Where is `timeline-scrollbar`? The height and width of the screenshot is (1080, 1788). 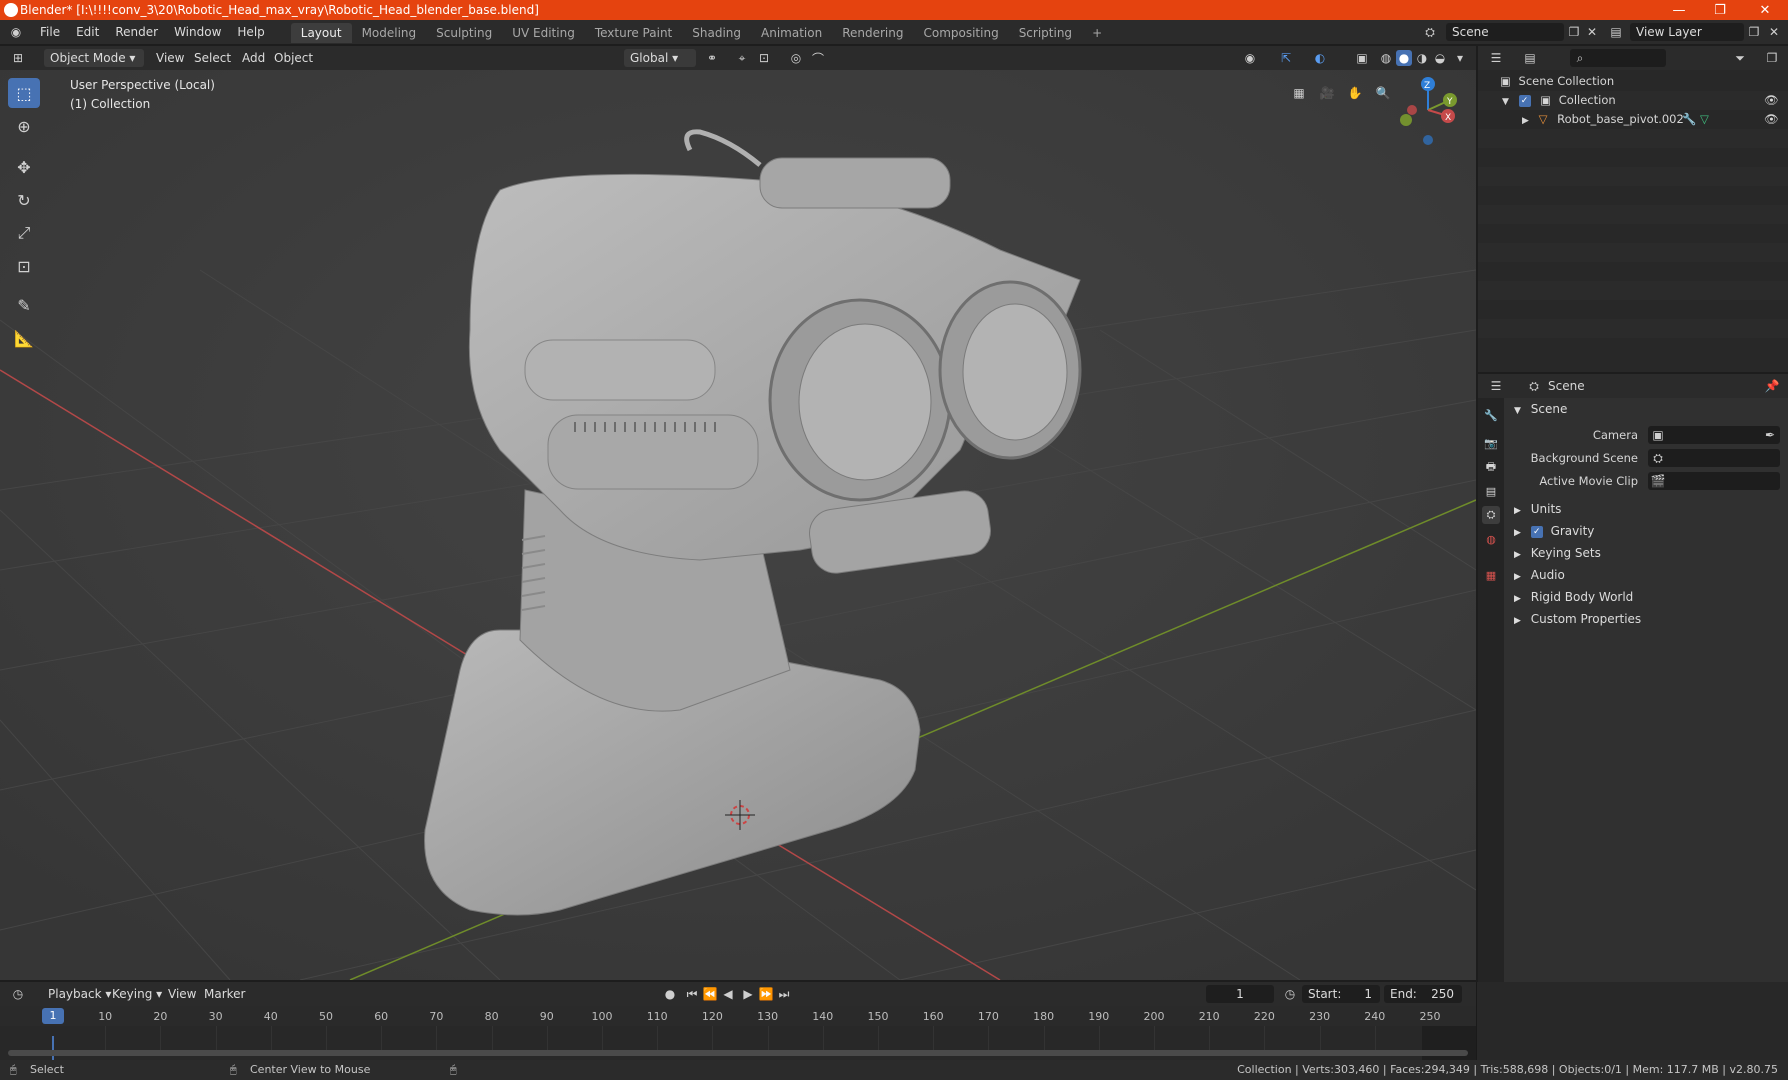 timeline-scrollbar is located at coordinates (738, 1053).